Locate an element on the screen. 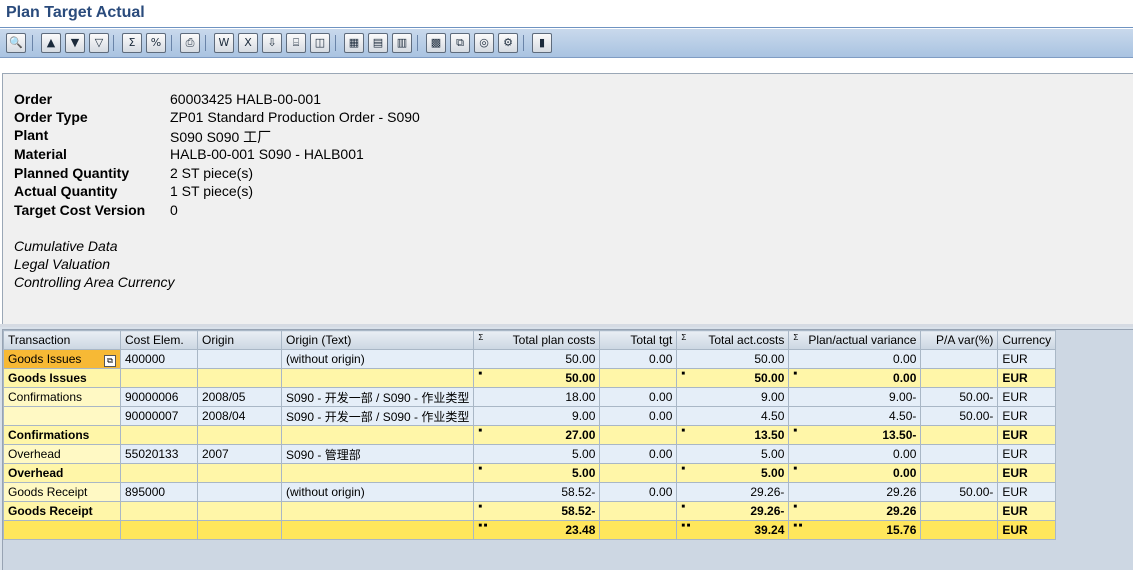 Image resolution: width=1133 pixels, height=570 pixels. table-cell: 4.50- is located at coordinates (855, 416).